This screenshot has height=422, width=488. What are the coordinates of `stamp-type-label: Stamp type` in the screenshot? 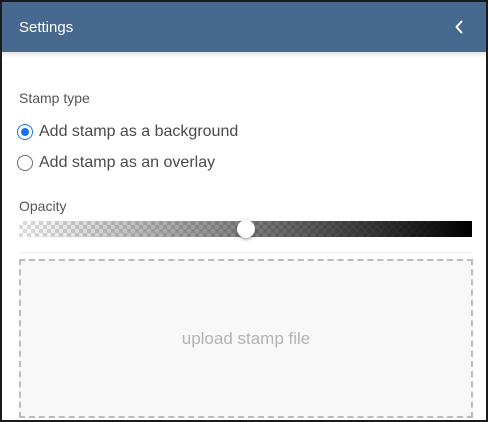 It's located at (54, 98).